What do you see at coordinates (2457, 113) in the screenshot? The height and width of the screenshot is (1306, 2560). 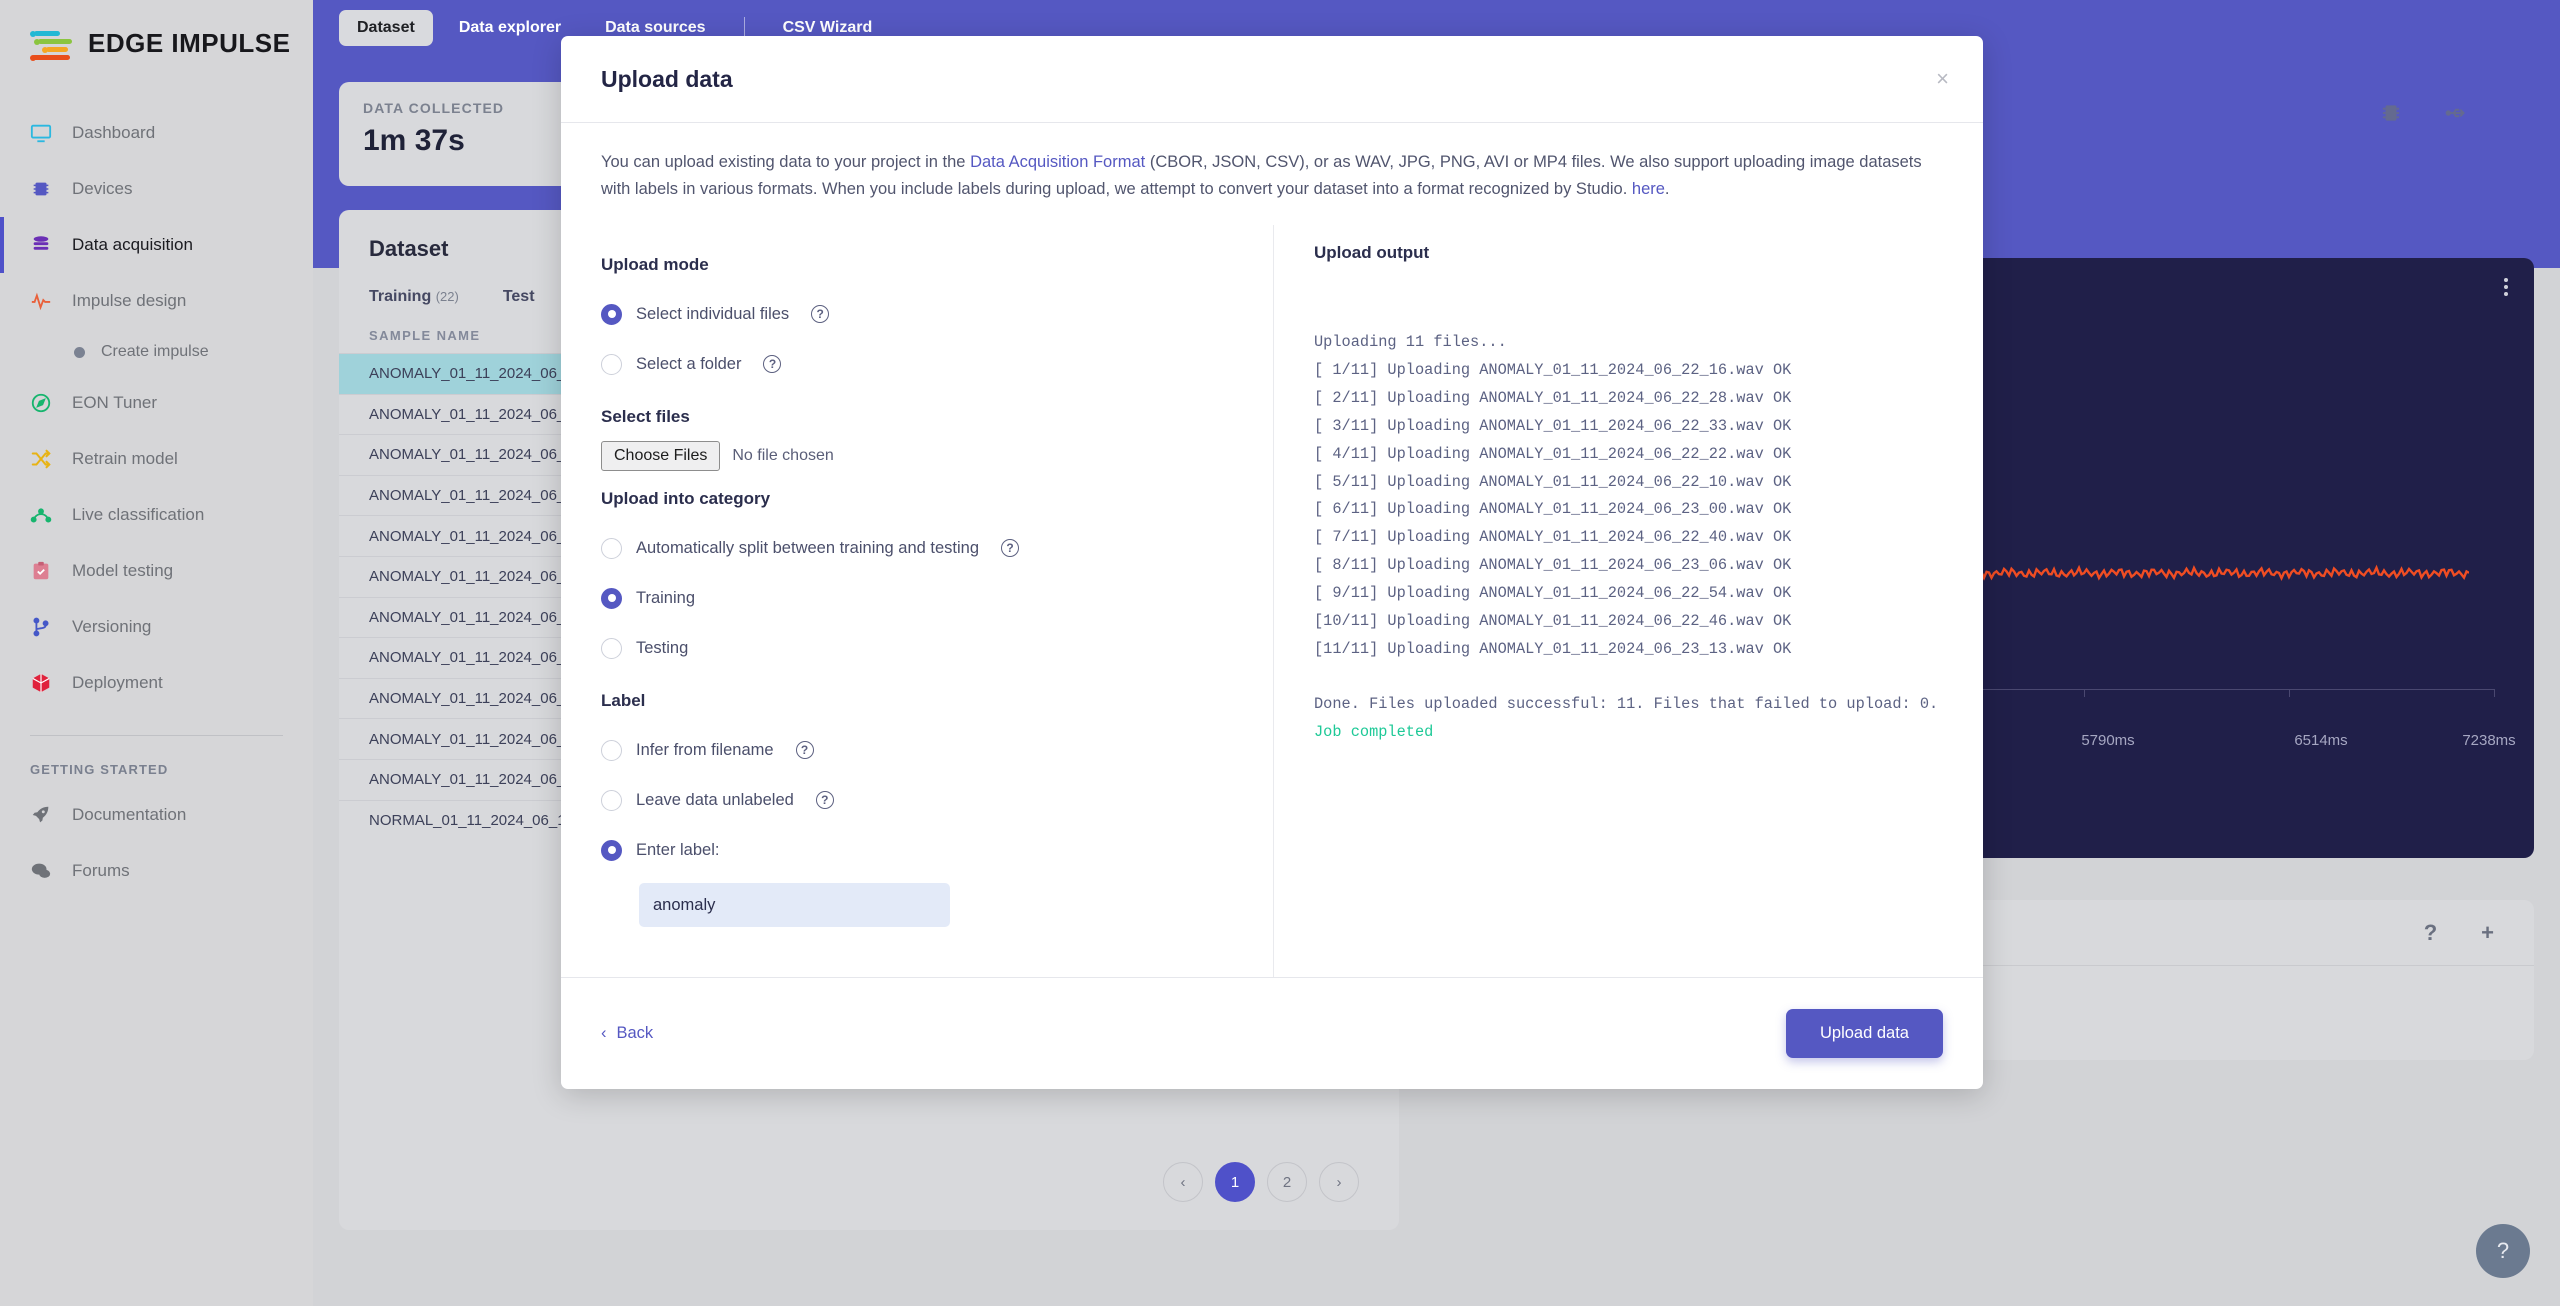 I see `usb-icon` at bounding box center [2457, 113].